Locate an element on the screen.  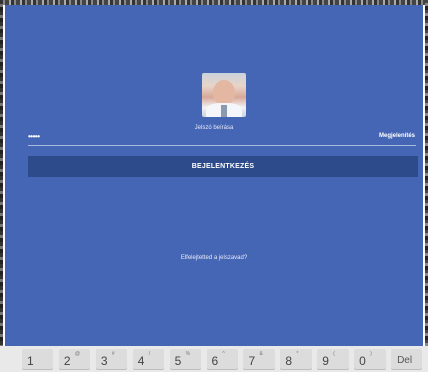
key-label: 3 is located at coordinates (104, 361).